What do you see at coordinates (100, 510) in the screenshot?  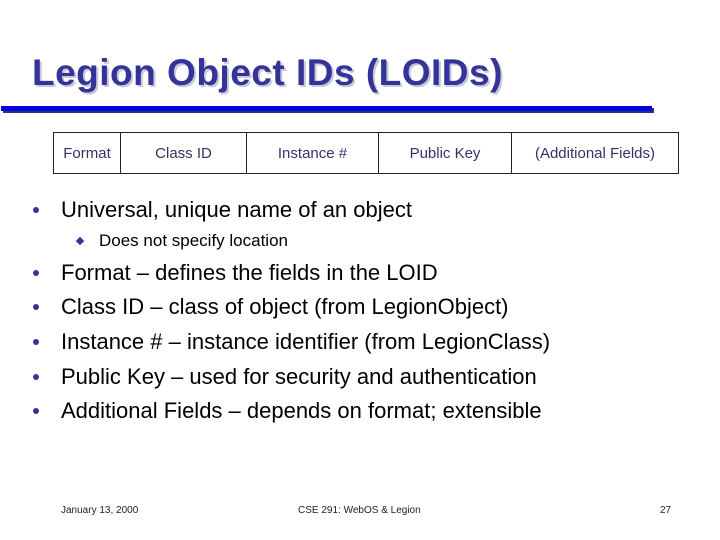 I see `footer-date: January 13, 2000` at bounding box center [100, 510].